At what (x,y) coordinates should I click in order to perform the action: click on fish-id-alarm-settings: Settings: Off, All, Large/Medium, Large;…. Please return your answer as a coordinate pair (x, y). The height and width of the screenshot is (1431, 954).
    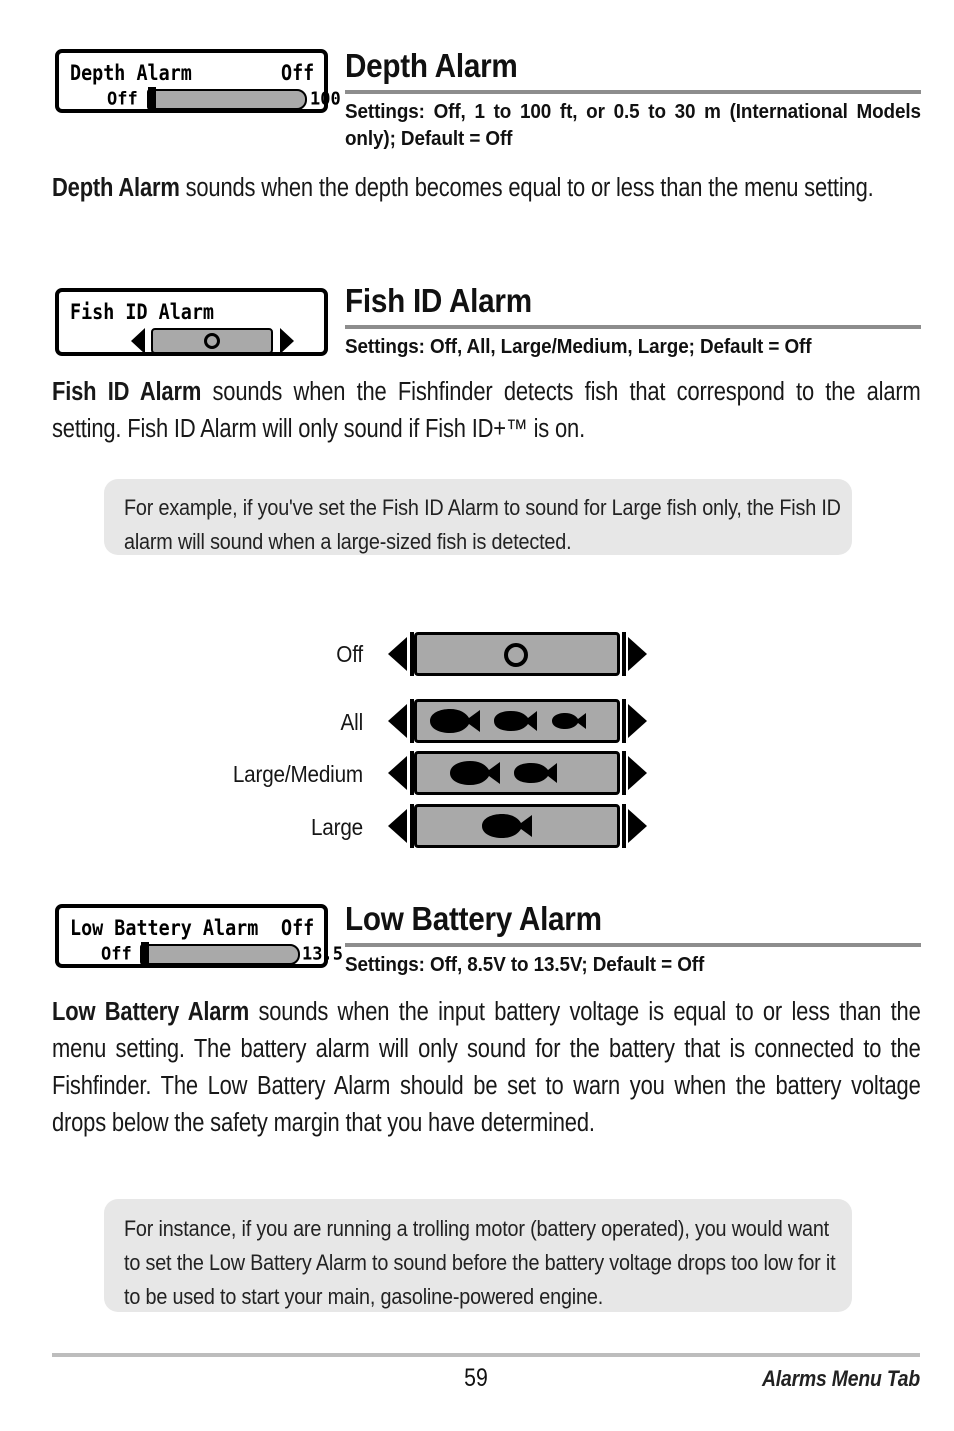
    Looking at the image, I should click on (578, 346).